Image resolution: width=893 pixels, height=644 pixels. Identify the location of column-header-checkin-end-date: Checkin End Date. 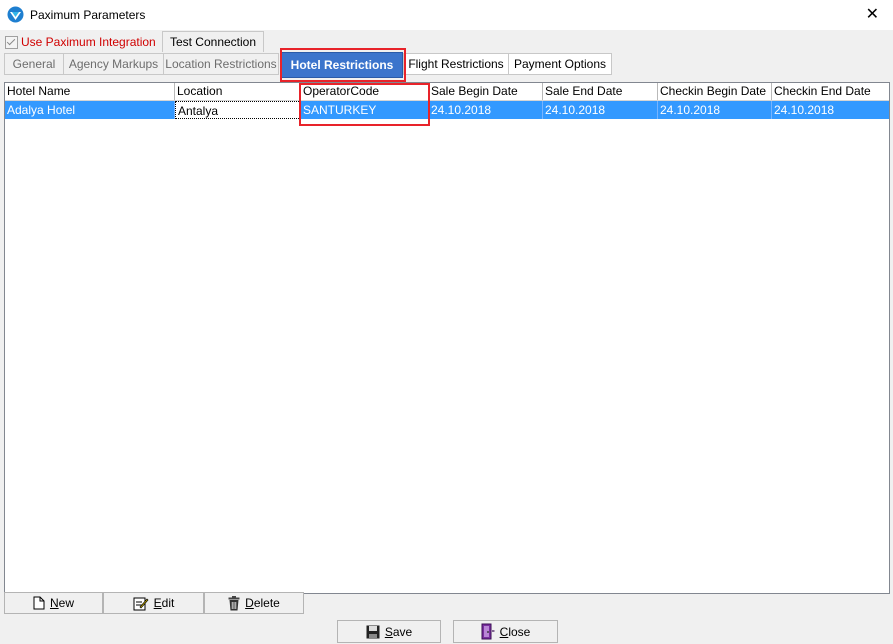
(830, 91).